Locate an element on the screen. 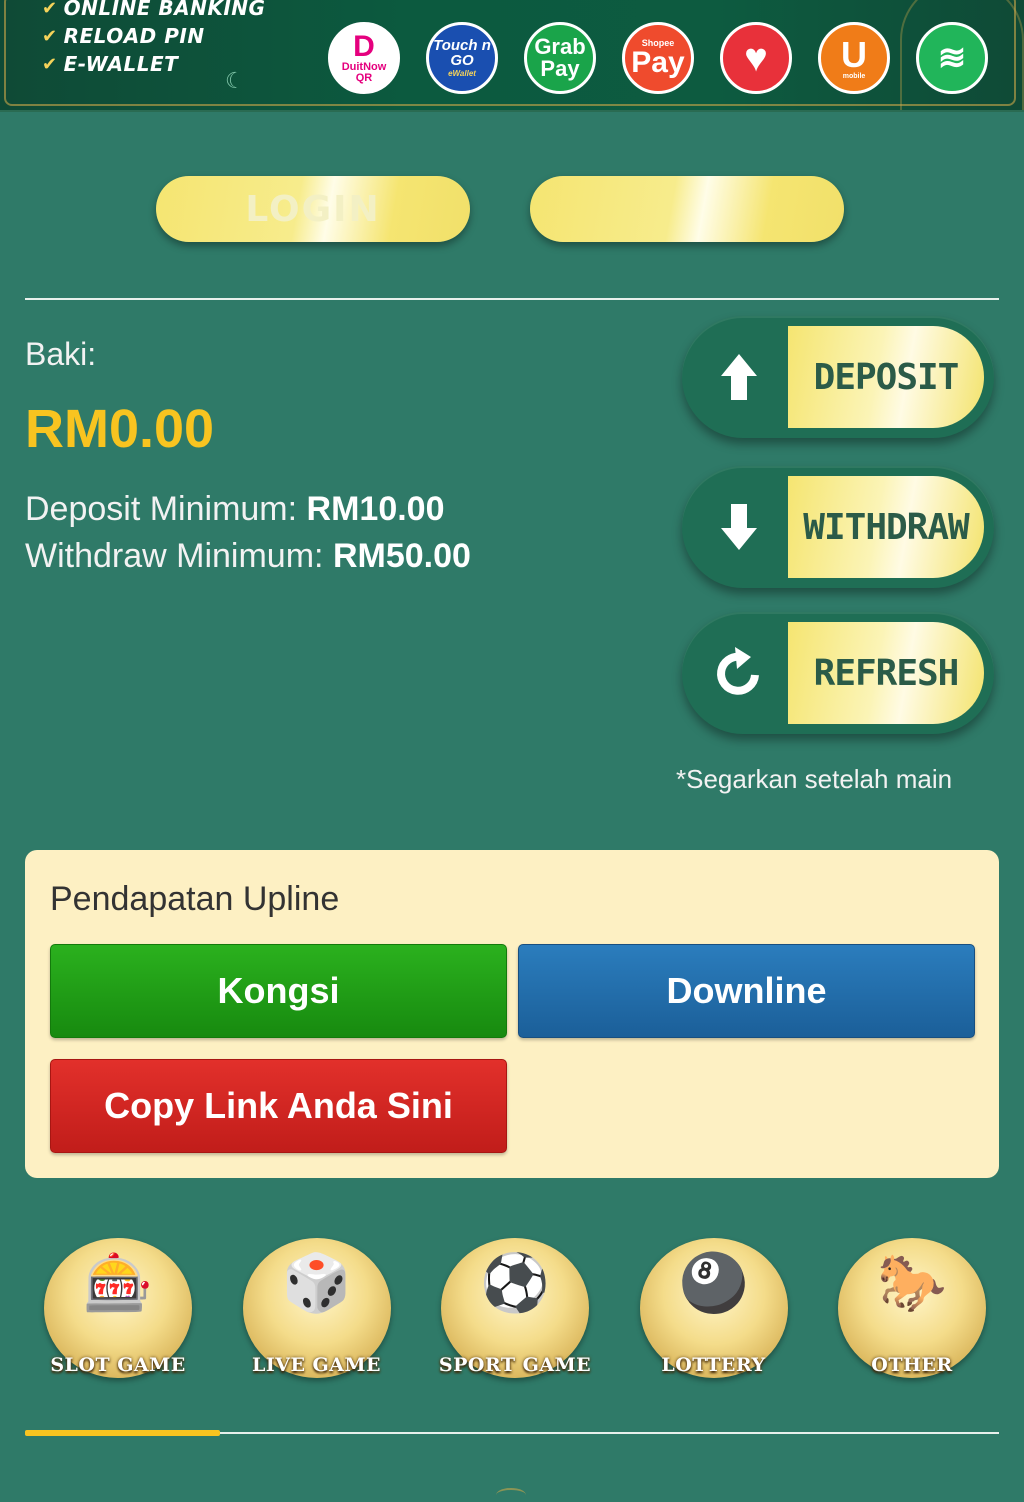 The height and width of the screenshot is (1502, 1024). maxis-logo-icon: ≋ is located at coordinates (952, 58).